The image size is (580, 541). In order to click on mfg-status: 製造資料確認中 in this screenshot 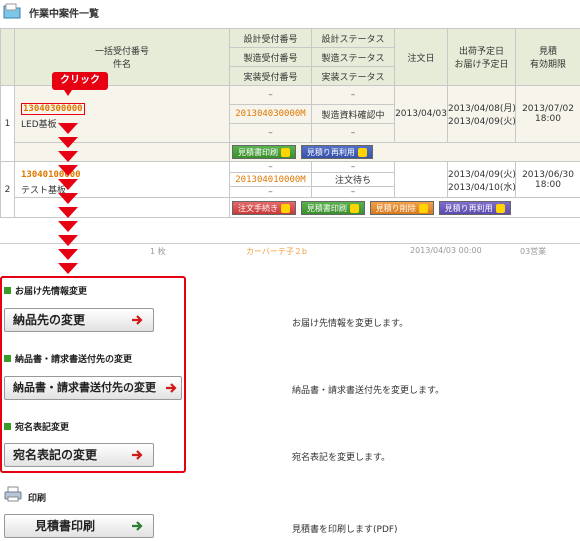, I will do `click(353, 114)`.